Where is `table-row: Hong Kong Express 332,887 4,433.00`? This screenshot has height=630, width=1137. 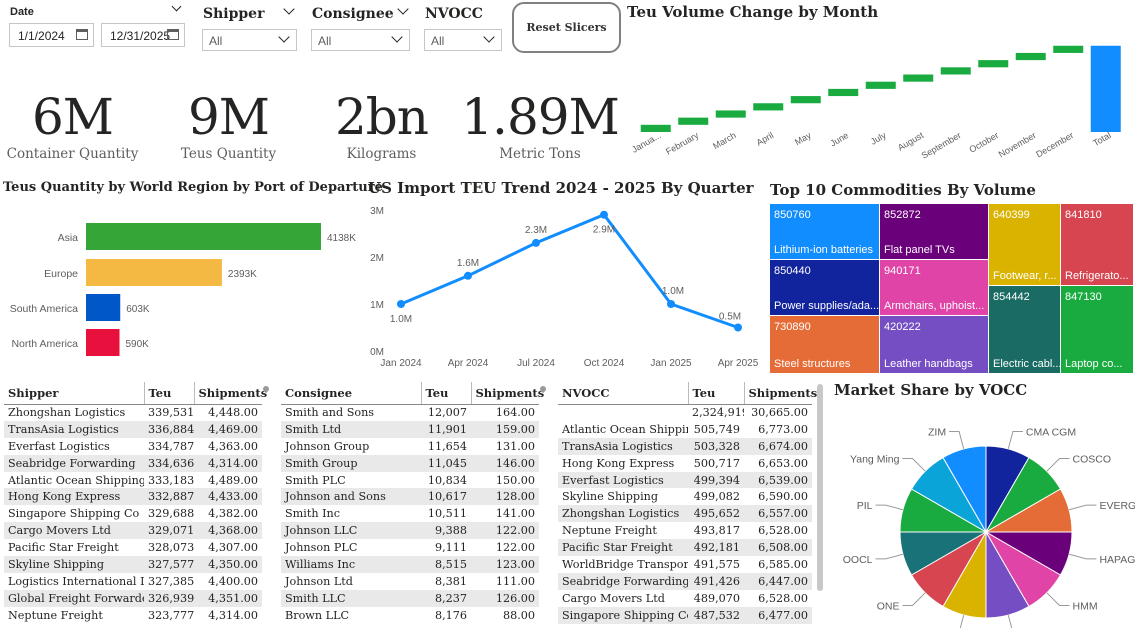 table-row: Hong Kong Express 332,887 4,433.00 is located at coordinates (133, 497).